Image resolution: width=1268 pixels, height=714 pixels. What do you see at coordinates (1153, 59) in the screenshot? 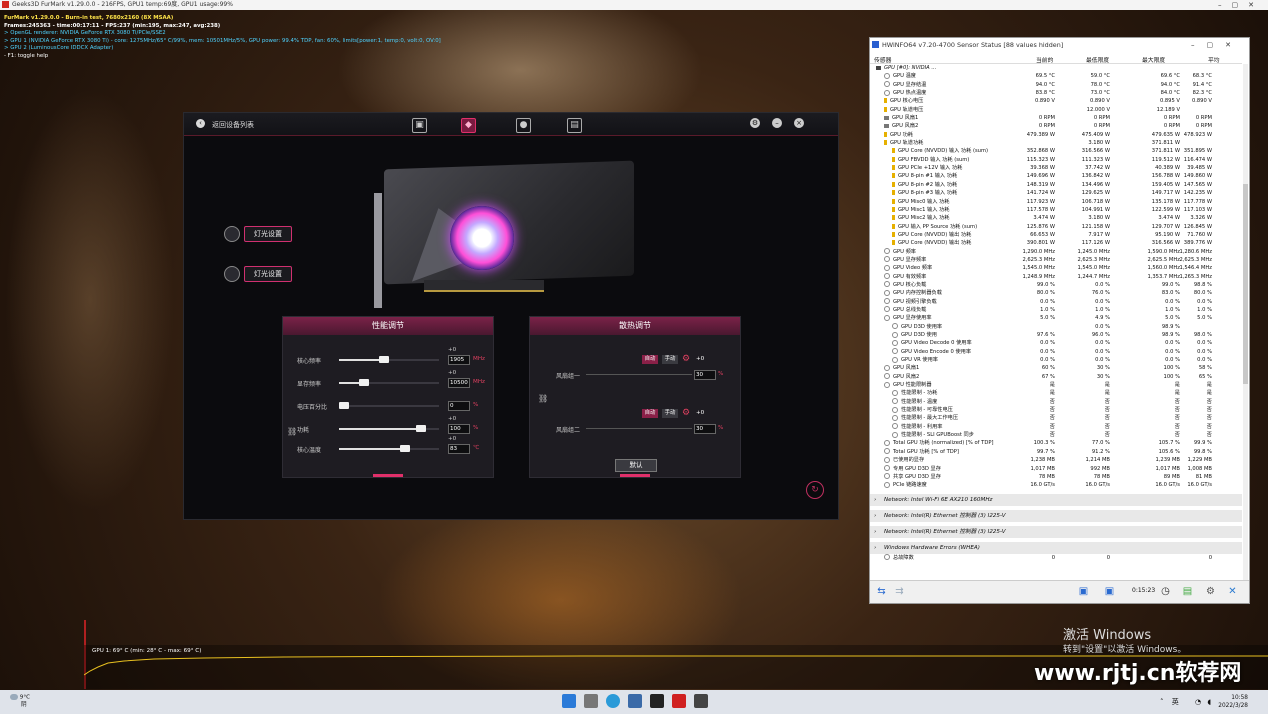
I see `col-max: 最大限度` at bounding box center [1153, 59].